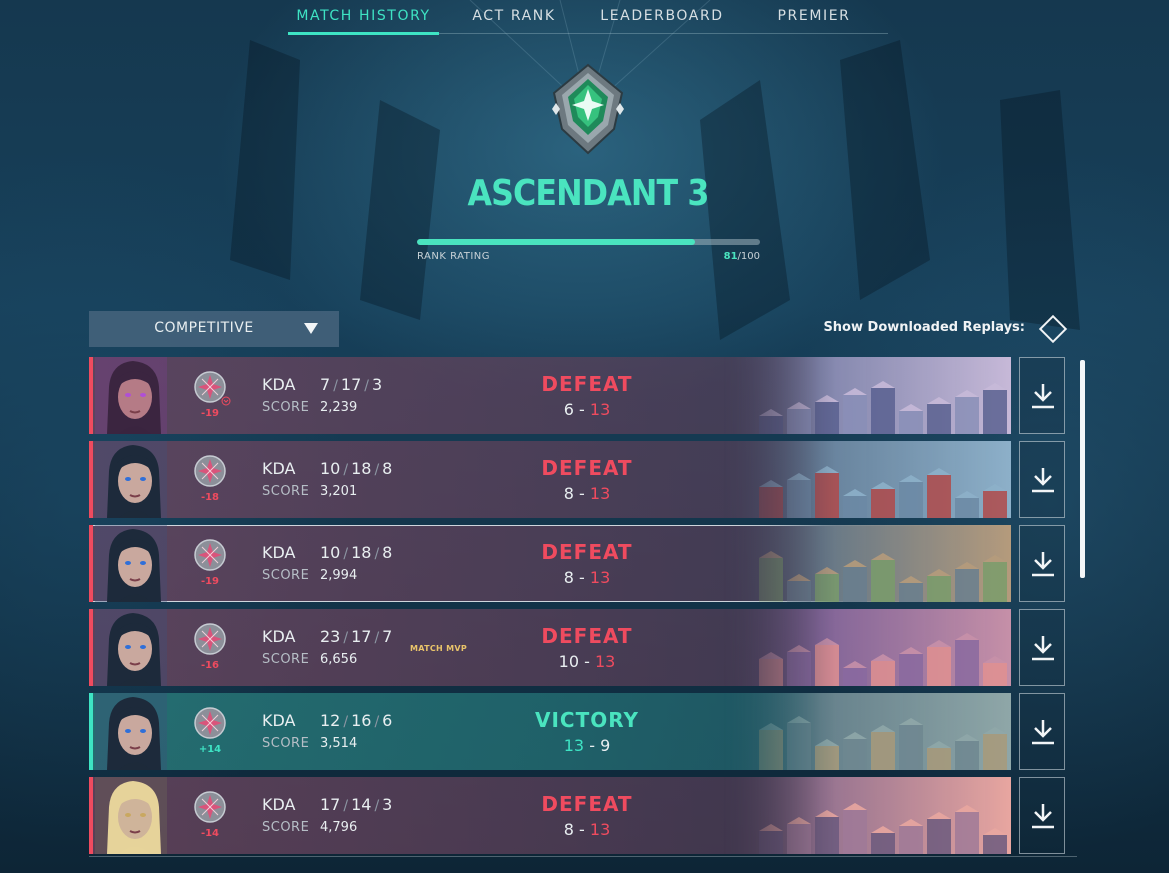 The image size is (1169, 873). What do you see at coordinates (574, 745) in the screenshot?
I see `team-score: 13` at bounding box center [574, 745].